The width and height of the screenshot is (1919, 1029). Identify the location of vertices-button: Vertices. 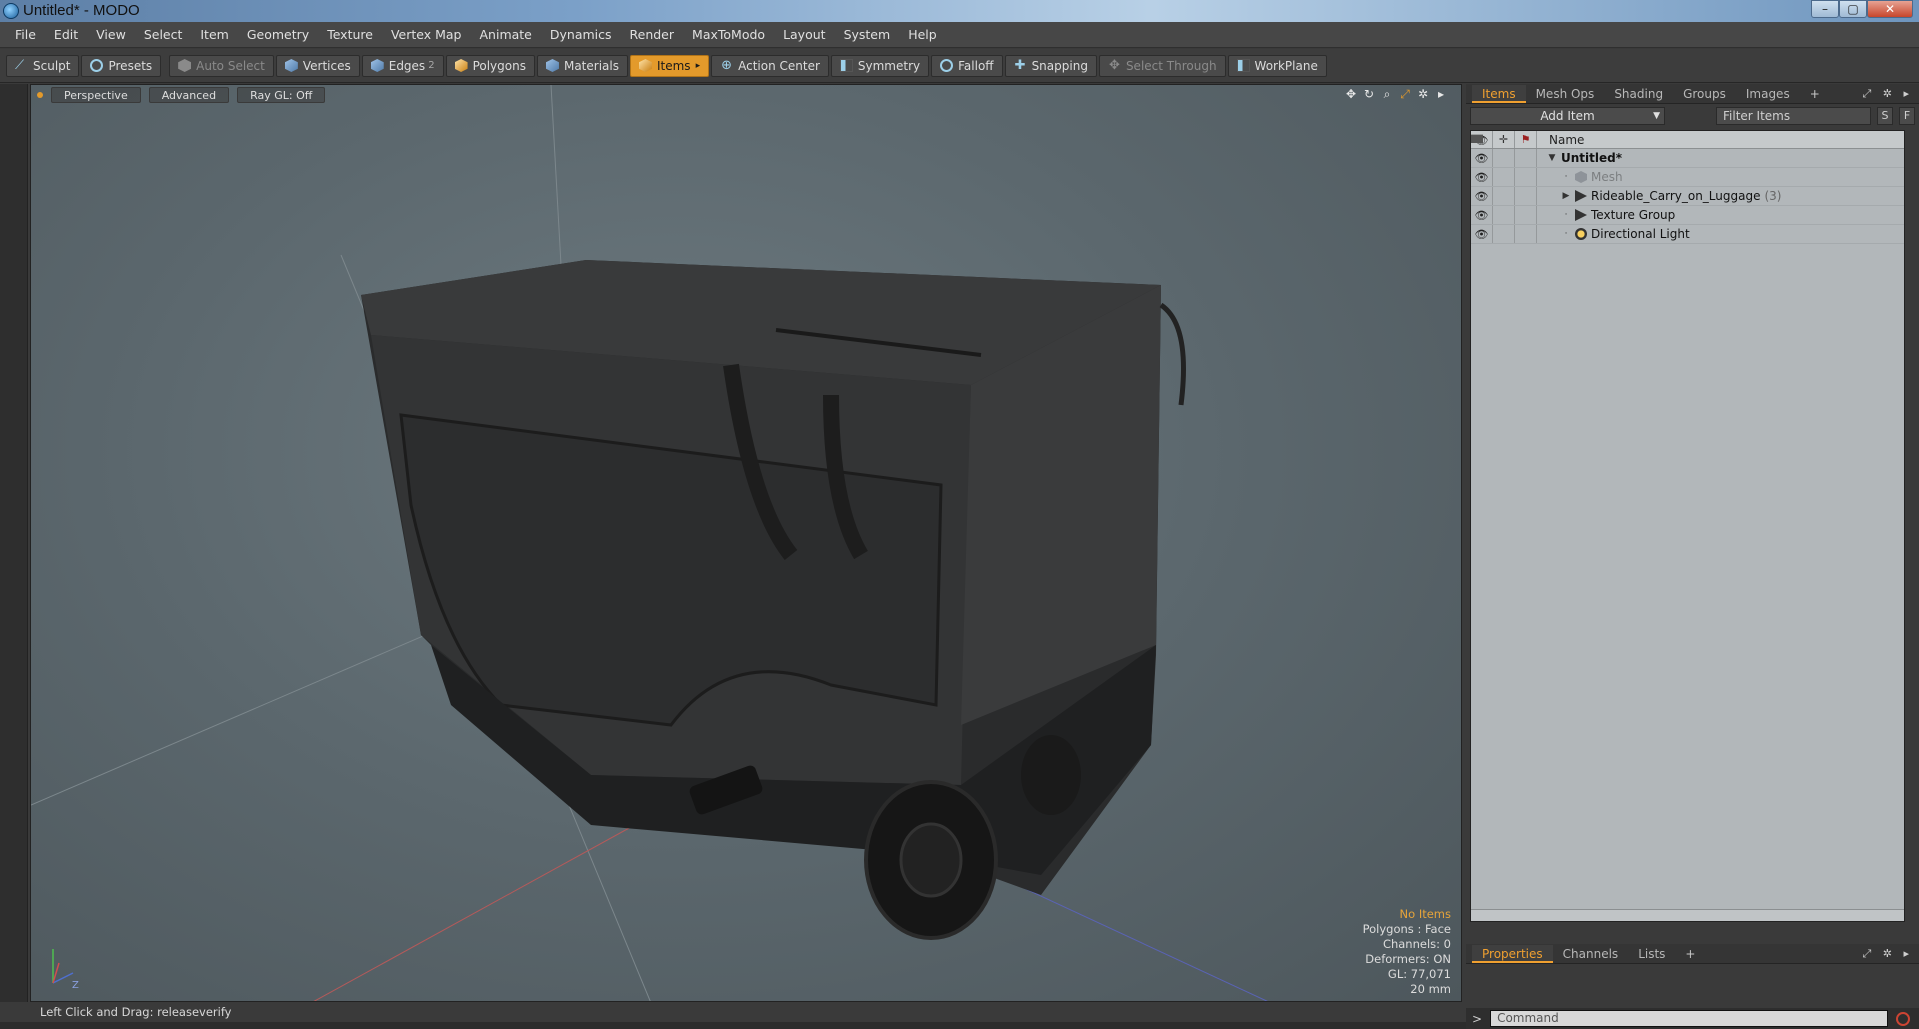
(317, 65).